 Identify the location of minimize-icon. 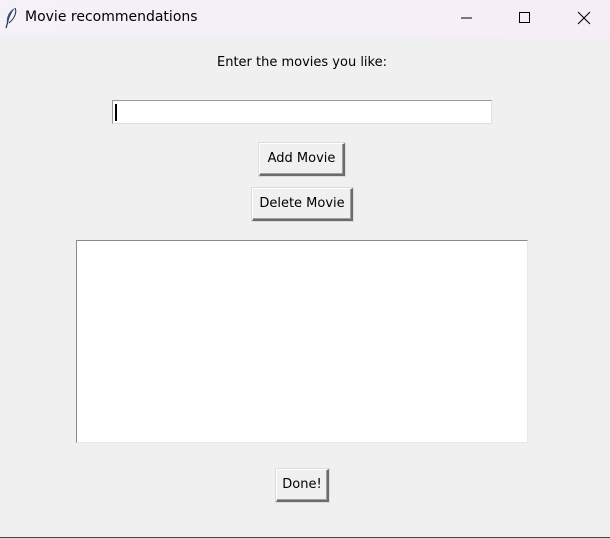
(466, 18).